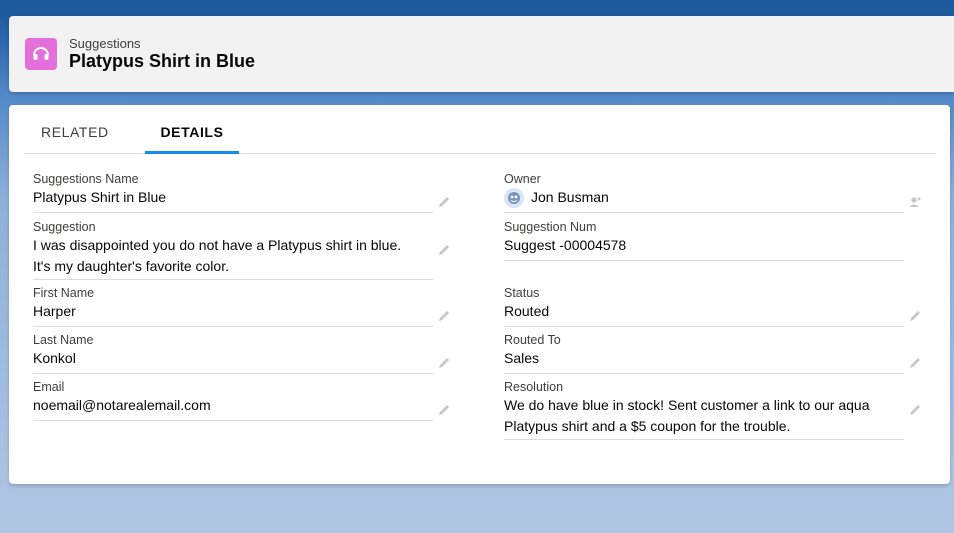 The width and height of the screenshot is (954, 533). Describe the element at coordinates (54, 311) in the screenshot. I see `field-value: Harper` at that location.